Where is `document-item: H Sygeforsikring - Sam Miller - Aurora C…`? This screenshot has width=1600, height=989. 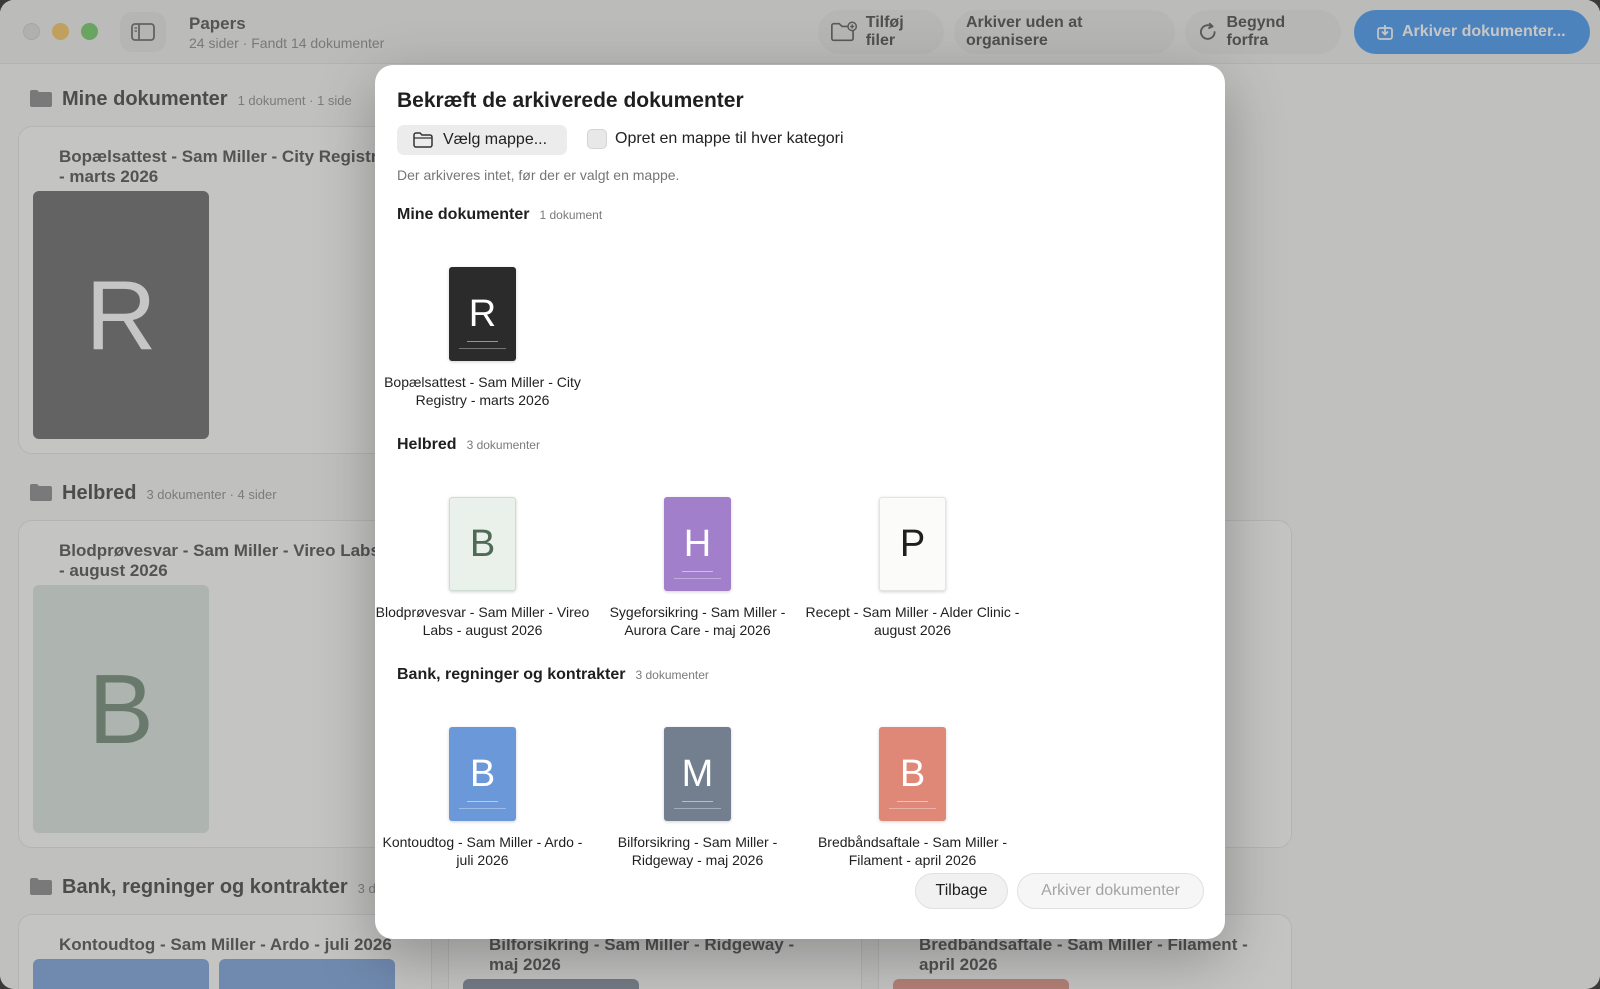
document-item: H Sygeforsikring - Sam Miller - Aurora C… is located at coordinates (697, 566).